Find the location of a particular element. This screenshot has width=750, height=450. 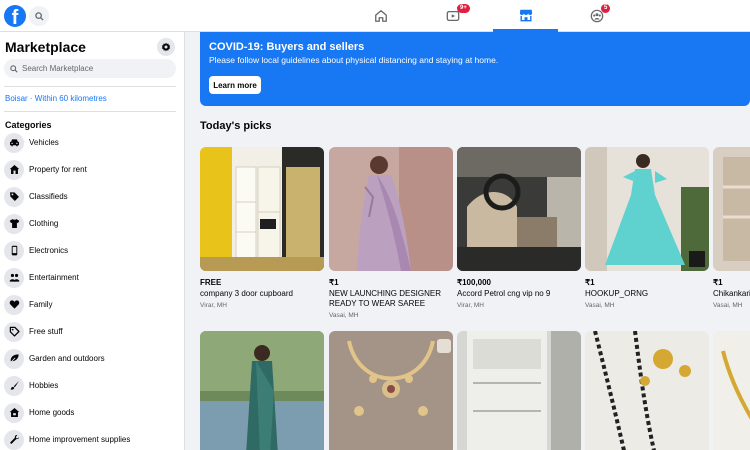

top-navigation-bar: f 9+ 5 is located at coordinates (375, 16).